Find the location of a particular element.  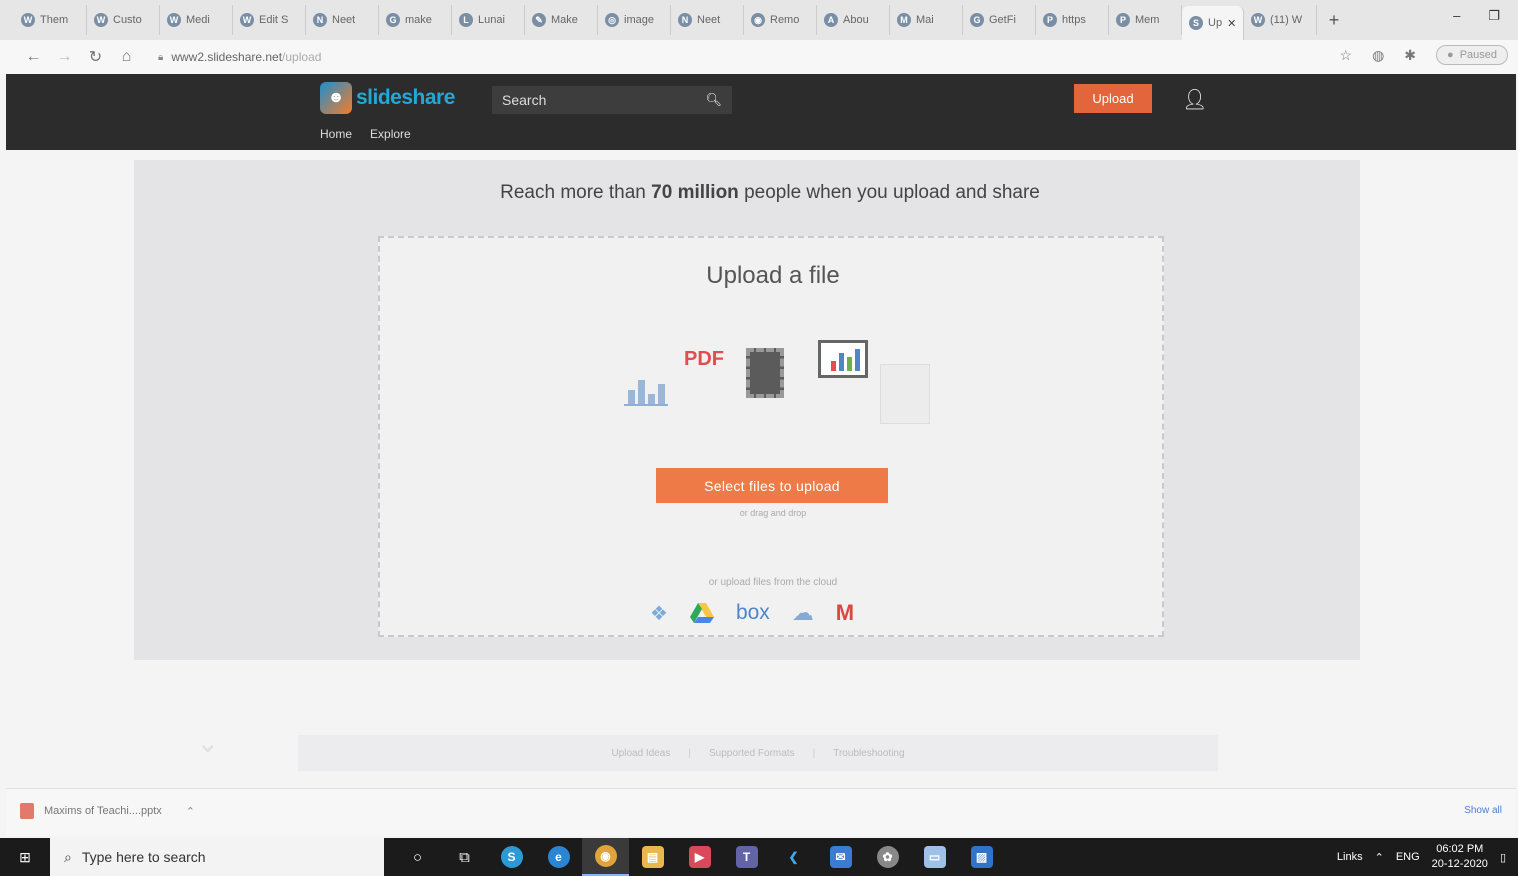

video-file-icon is located at coordinates (765, 373).